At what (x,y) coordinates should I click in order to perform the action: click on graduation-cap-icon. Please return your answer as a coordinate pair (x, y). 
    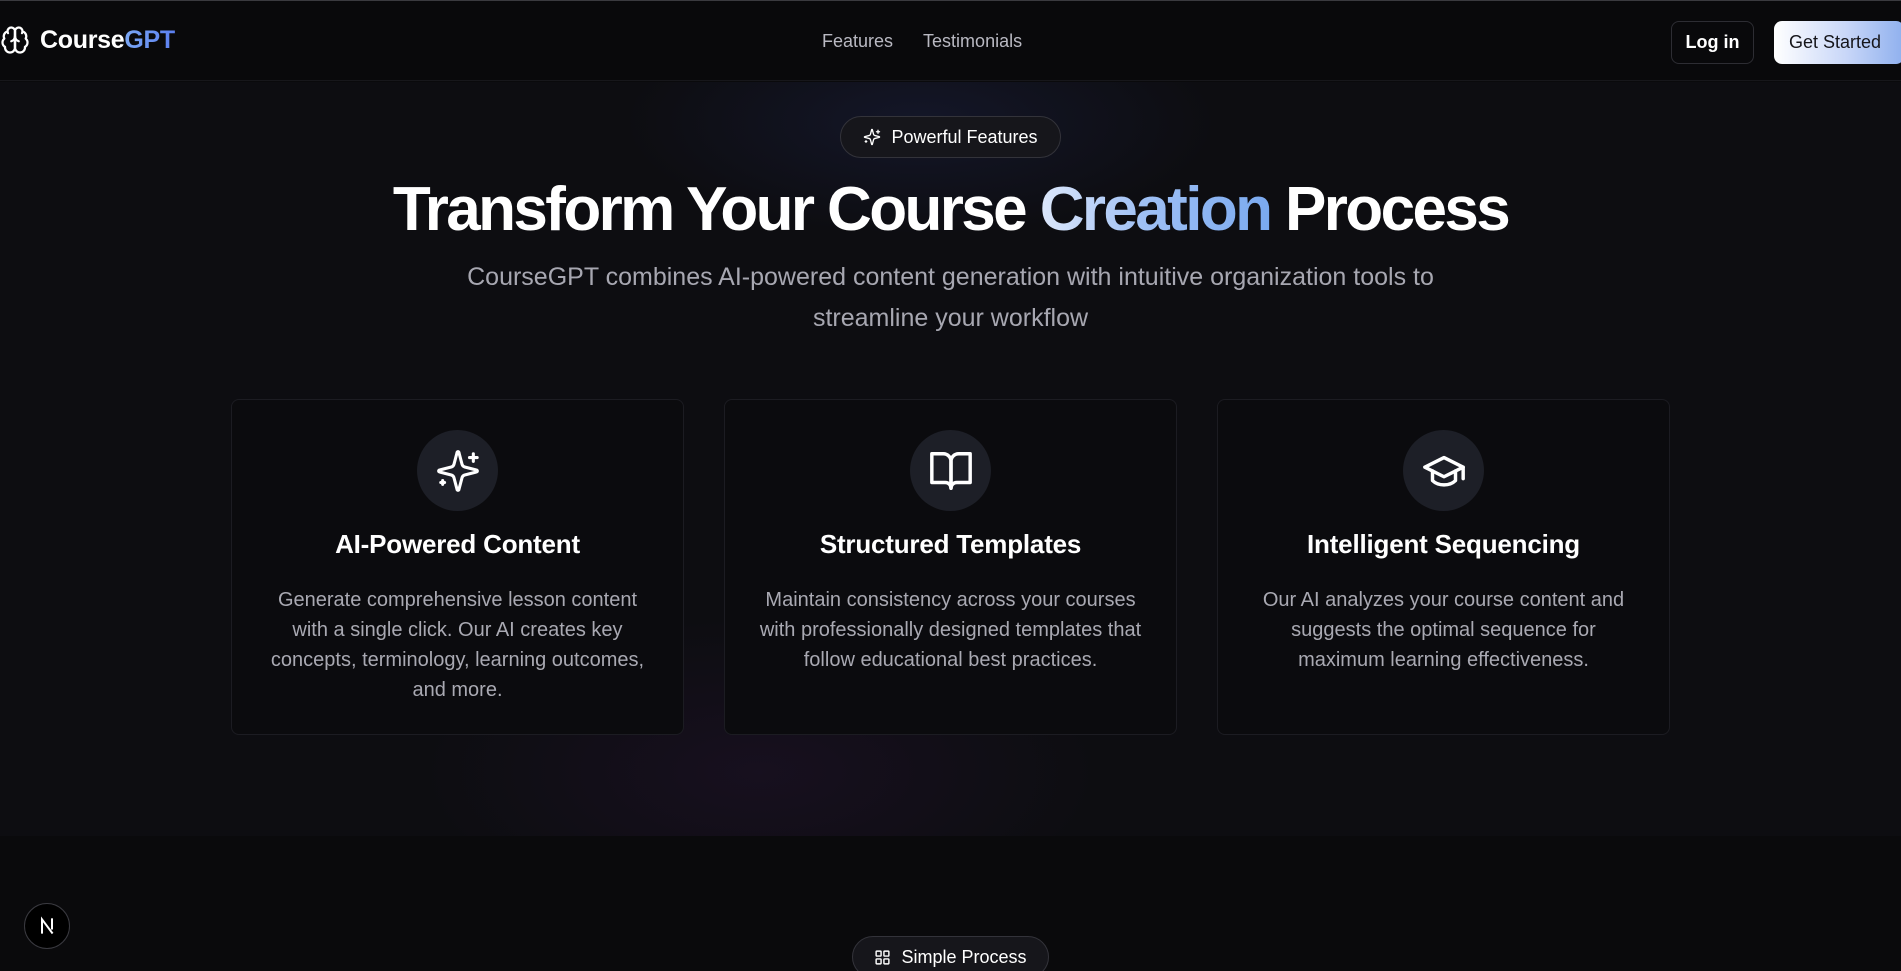
    Looking at the image, I should click on (1443, 471).